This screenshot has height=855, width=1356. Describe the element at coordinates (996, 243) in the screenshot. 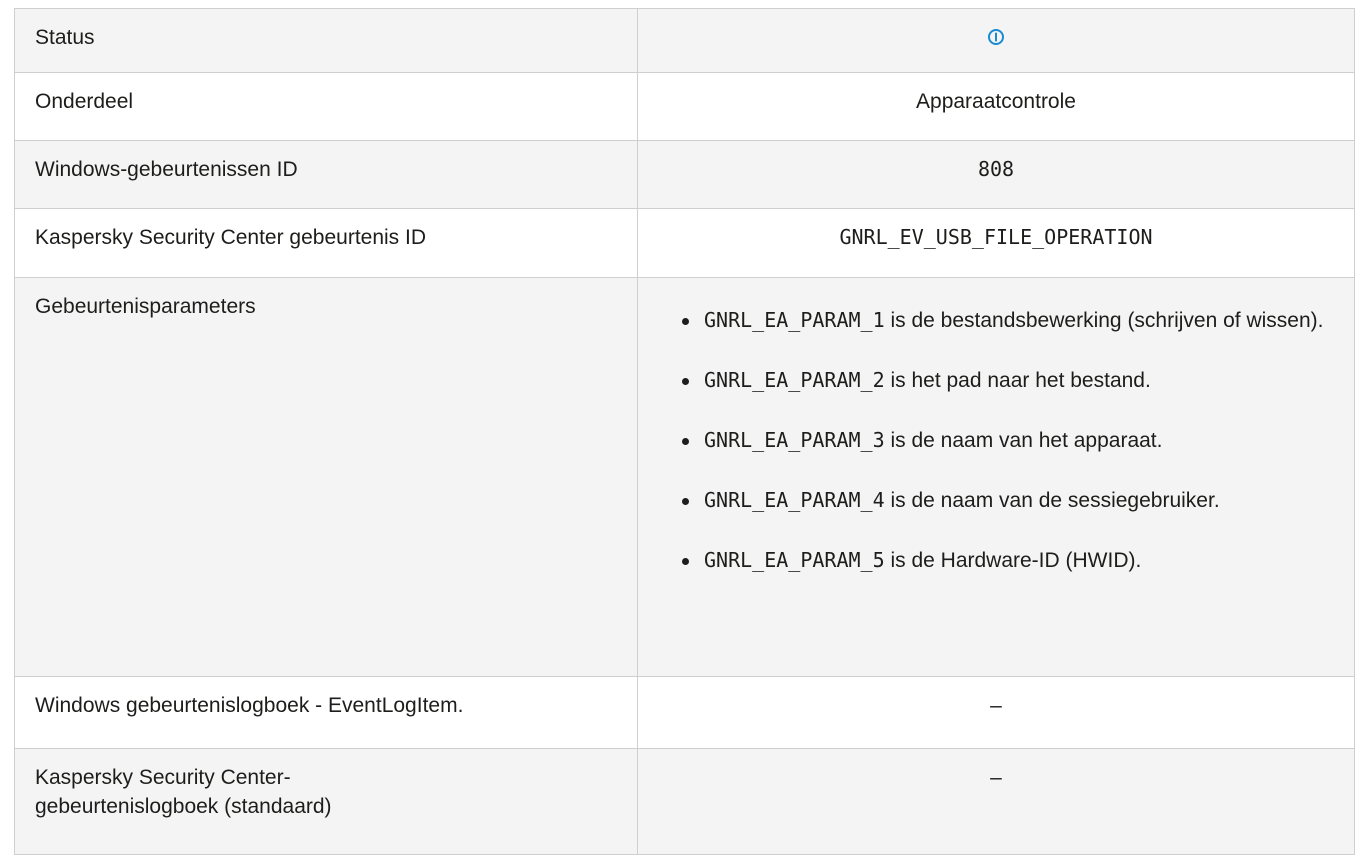

I see `ksc-event-id-value: GNRL_EV_USB_FILE_OPERATION` at that location.